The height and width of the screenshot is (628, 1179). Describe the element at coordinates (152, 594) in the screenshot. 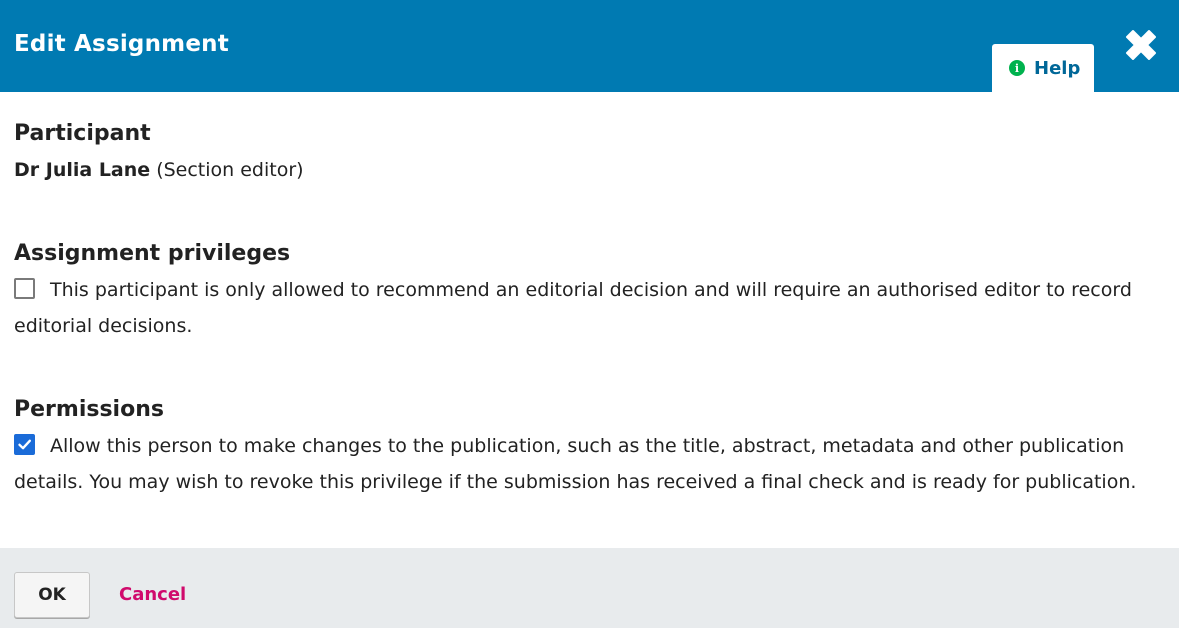

I see `cancel-link: Cancel` at that location.